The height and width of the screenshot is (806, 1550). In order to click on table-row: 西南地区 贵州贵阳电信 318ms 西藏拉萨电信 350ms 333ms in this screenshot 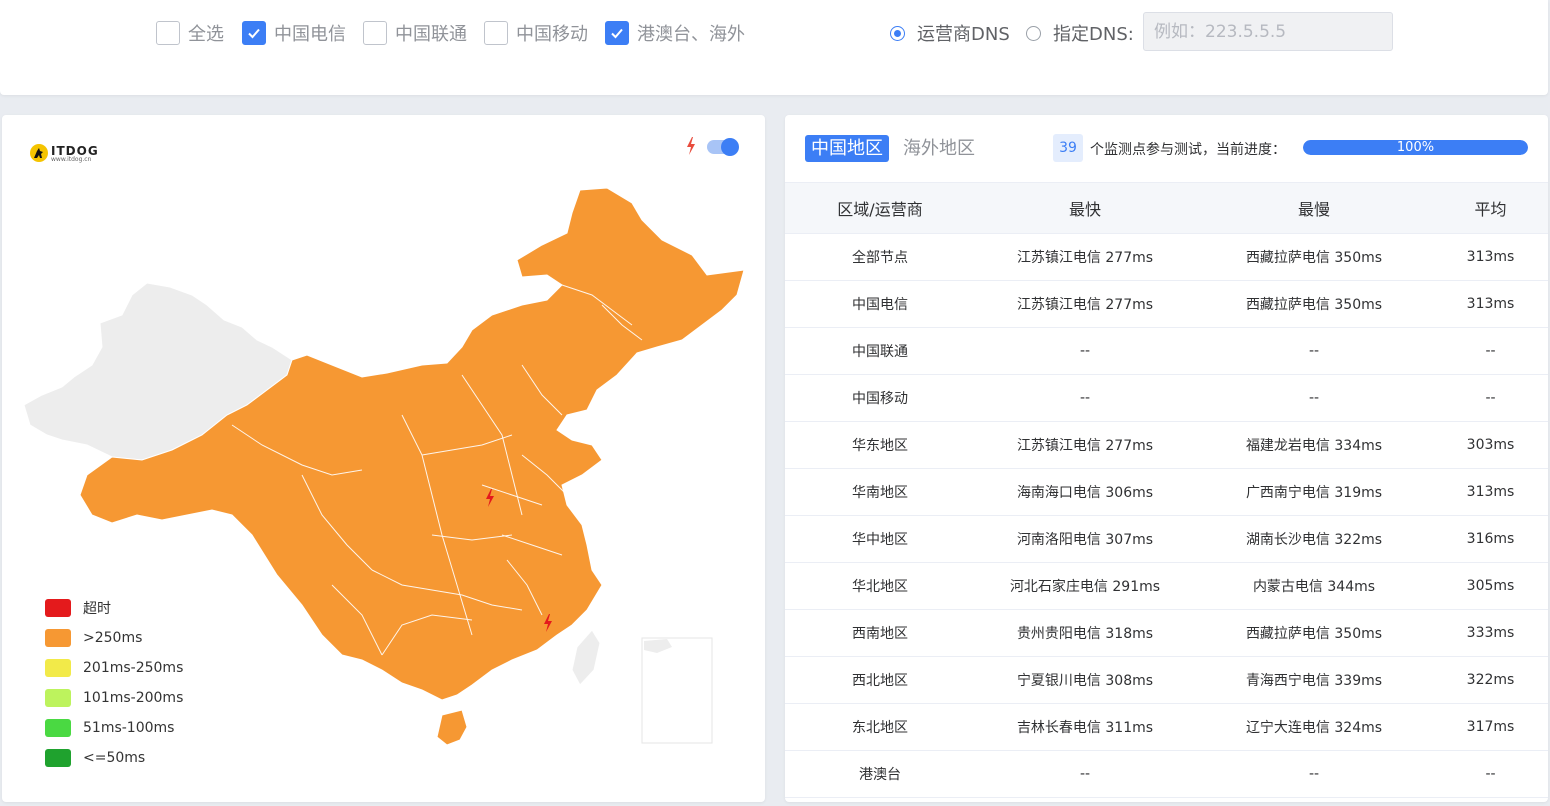, I will do `click(1166, 633)`.